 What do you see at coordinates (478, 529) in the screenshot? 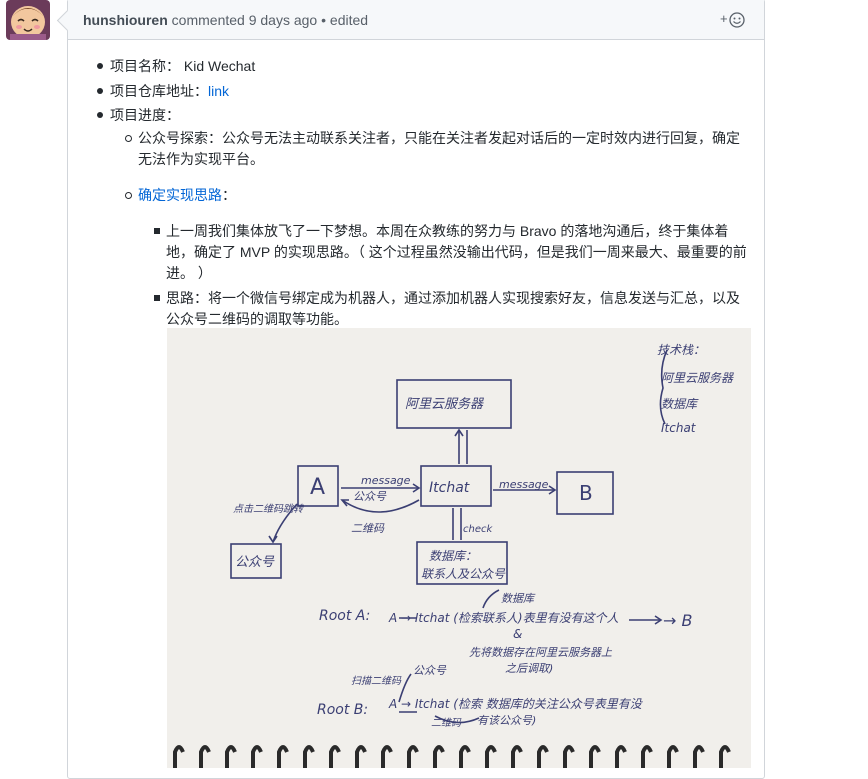
I see `sketch-check: check` at bounding box center [478, 529].